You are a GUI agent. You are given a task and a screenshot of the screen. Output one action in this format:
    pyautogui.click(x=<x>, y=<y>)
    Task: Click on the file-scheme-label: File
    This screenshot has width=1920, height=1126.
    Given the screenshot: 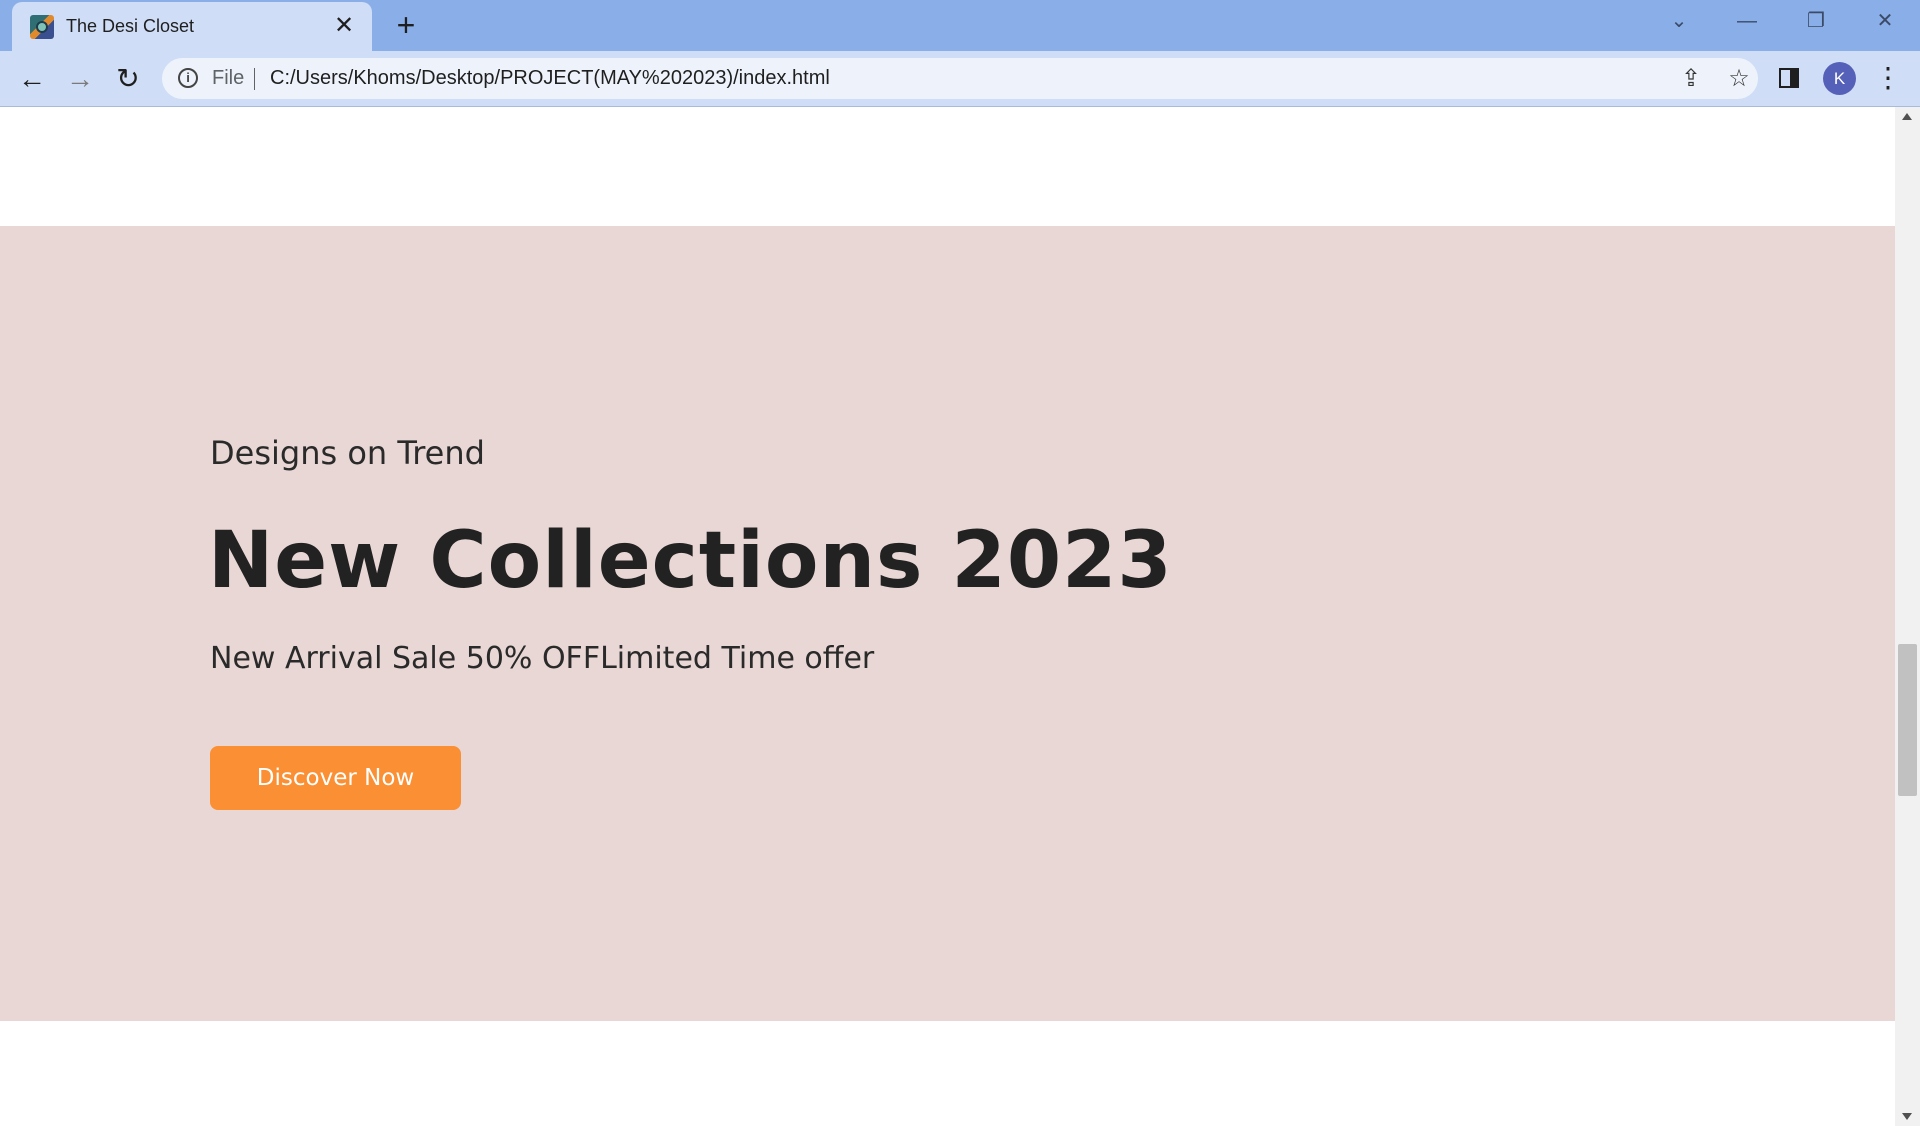 What is the action you would take?
    pyautogui.click(x=228, y=78)
    